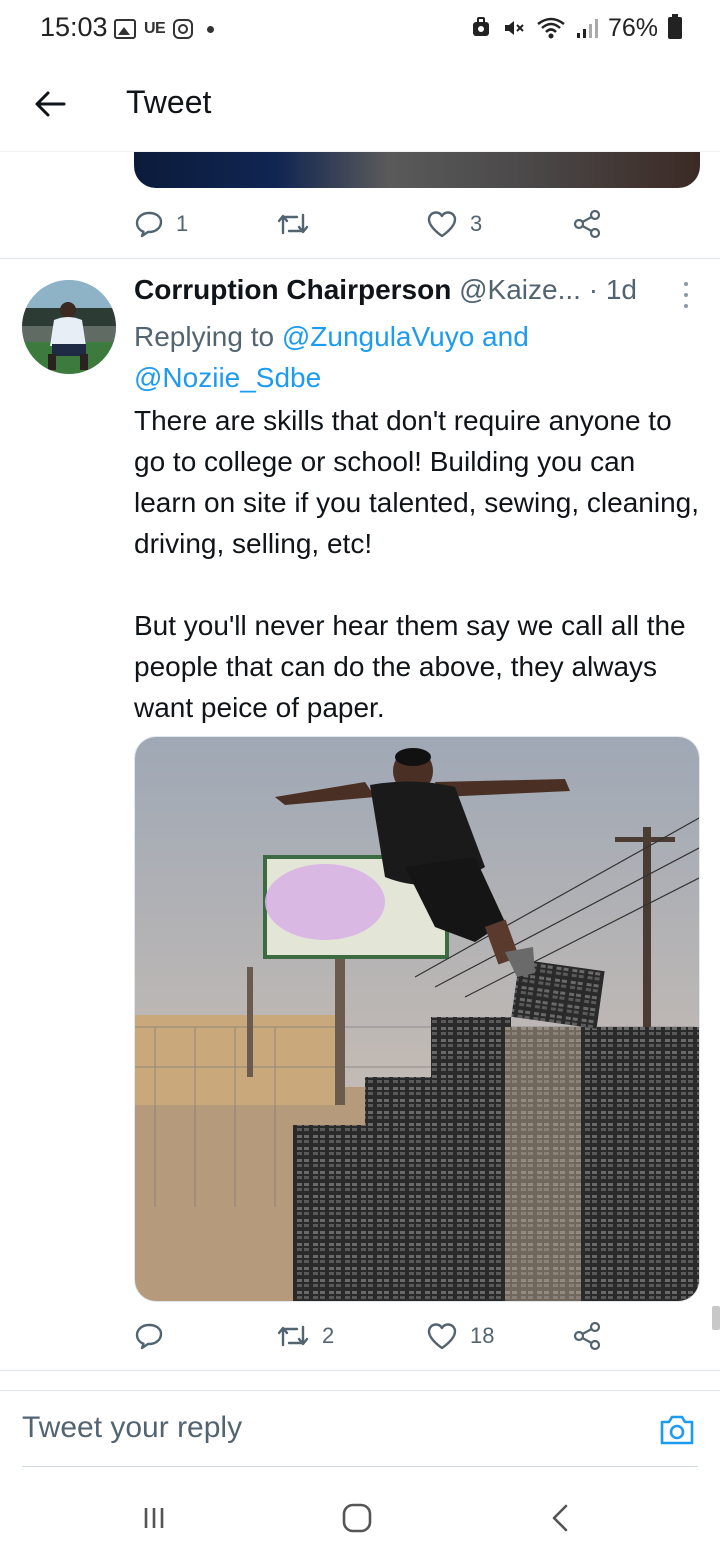 Image resolution: width=720 pixels, height=1560 pixels. Describe the element at coordinates (155, 28) in the screenshot. I see `ue-icon: UE` at that location.